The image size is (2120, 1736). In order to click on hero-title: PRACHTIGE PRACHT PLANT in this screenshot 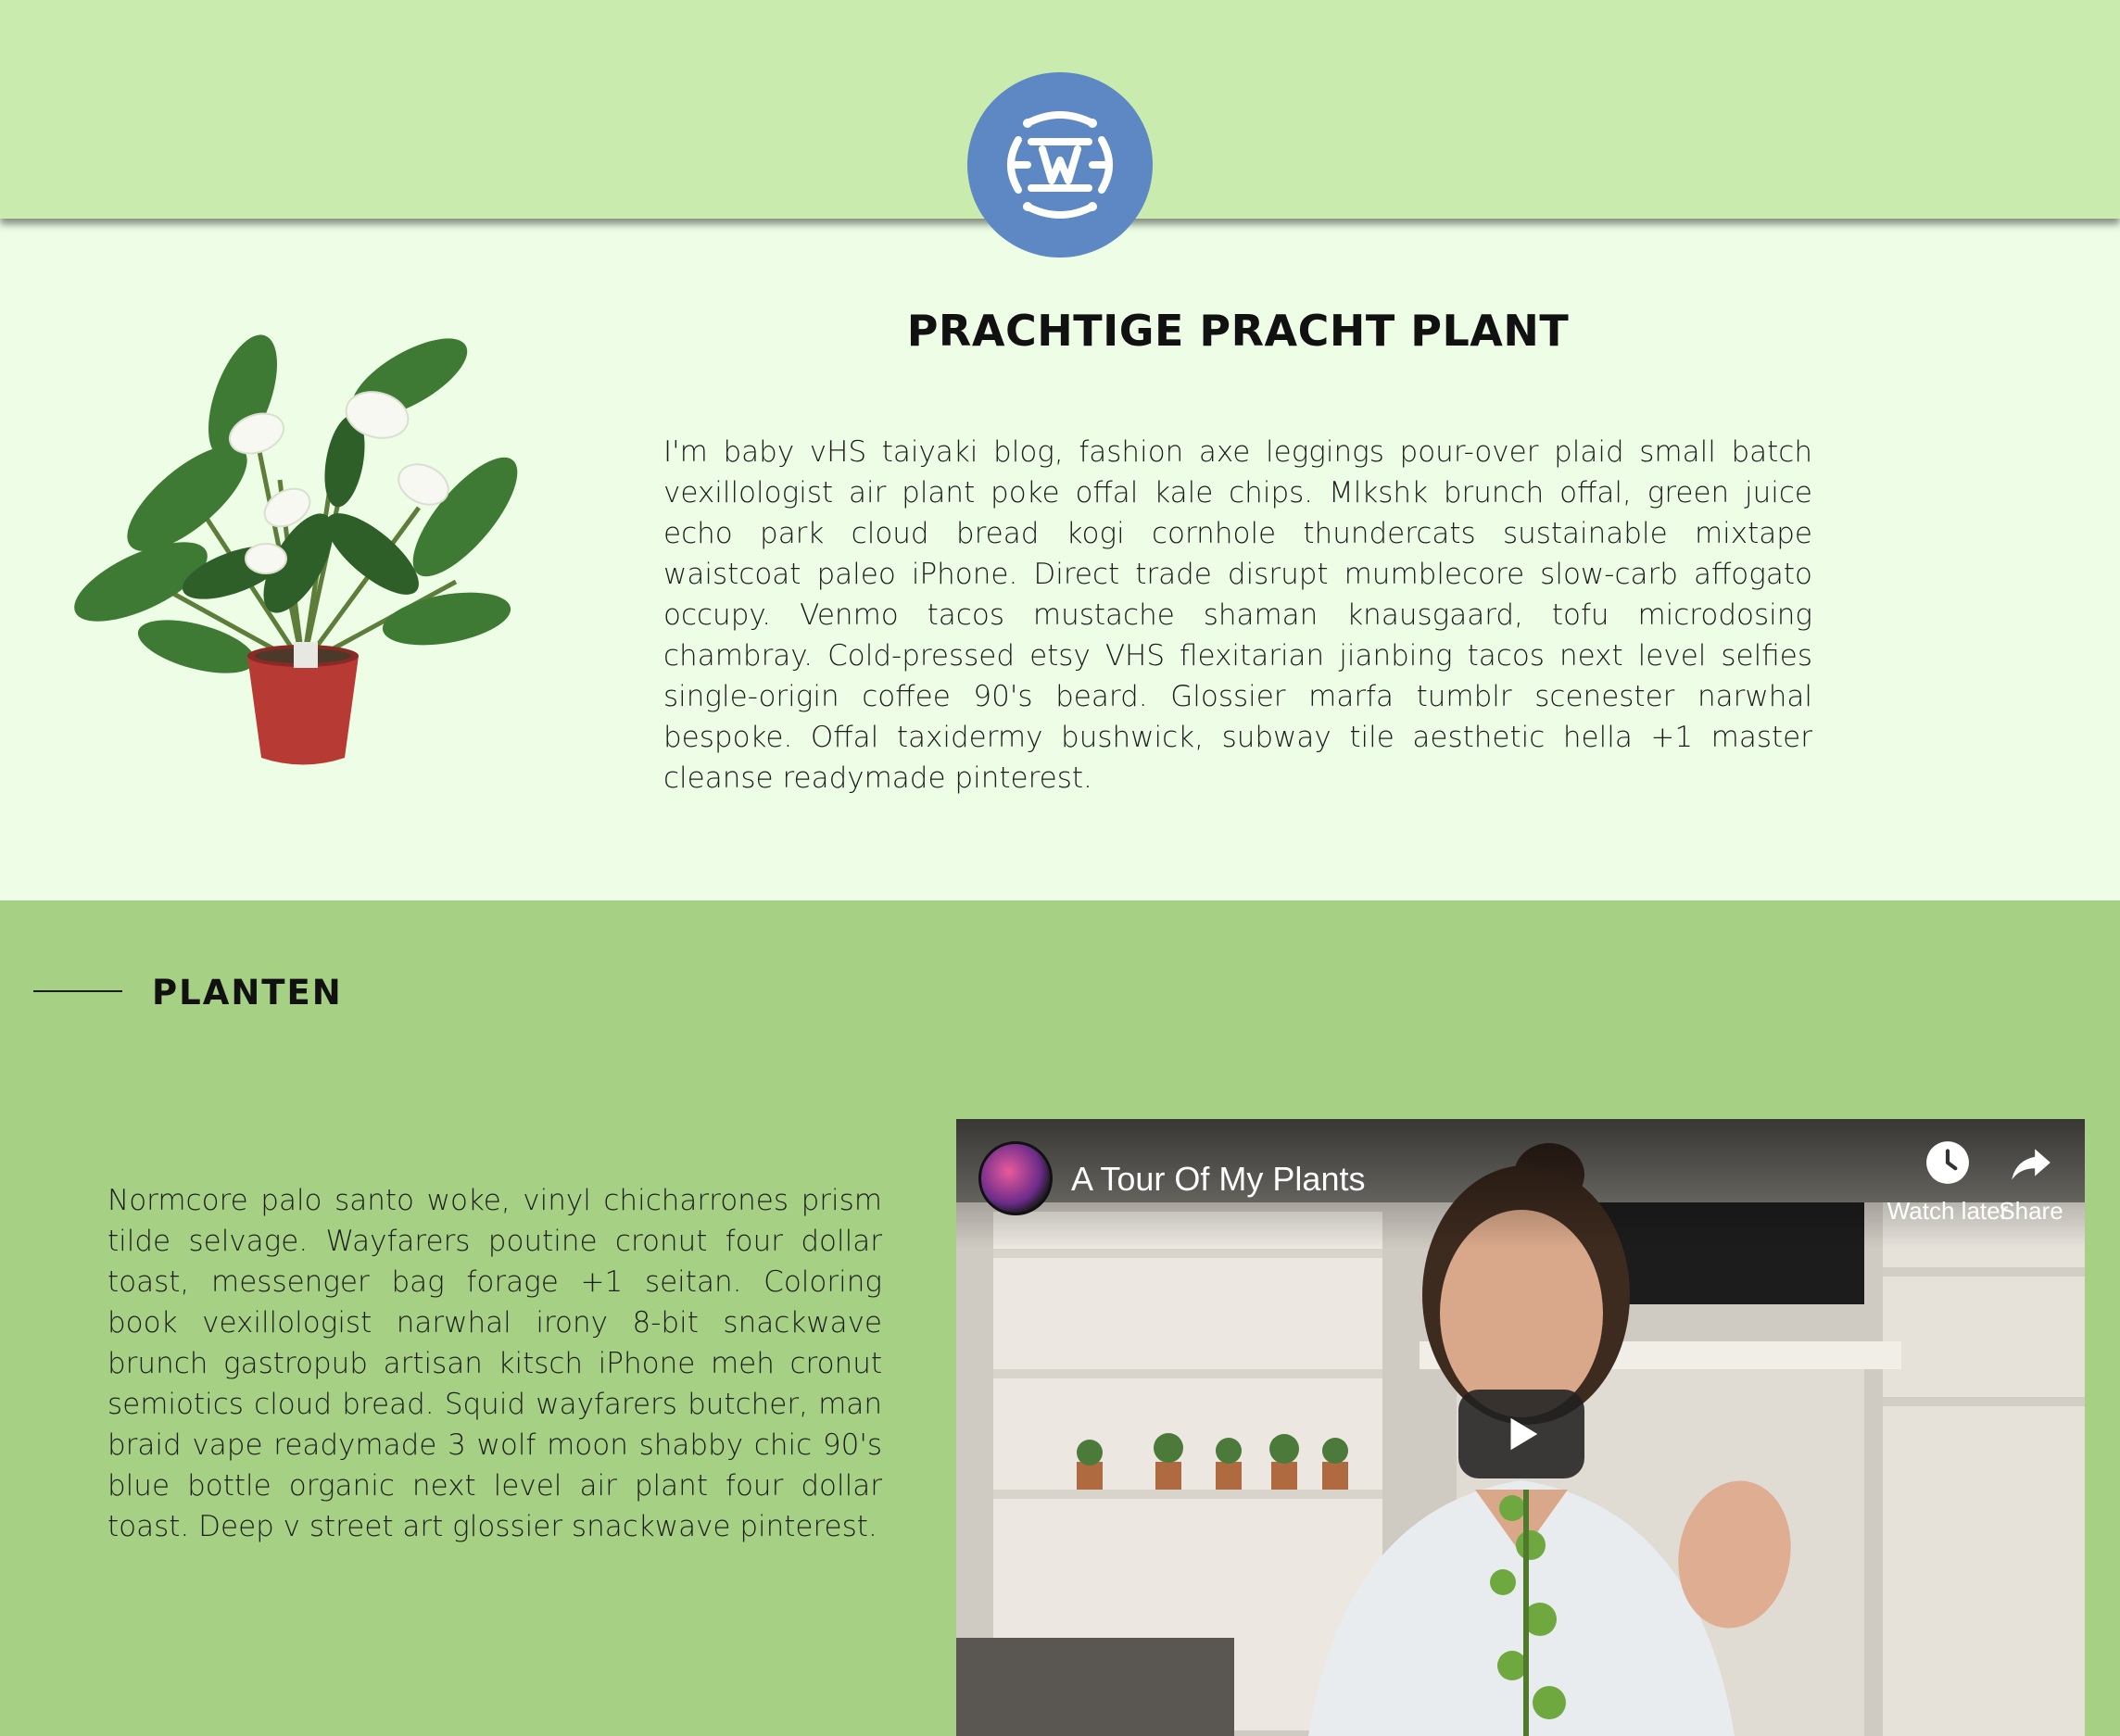, I will do `click(1238, 331)`.